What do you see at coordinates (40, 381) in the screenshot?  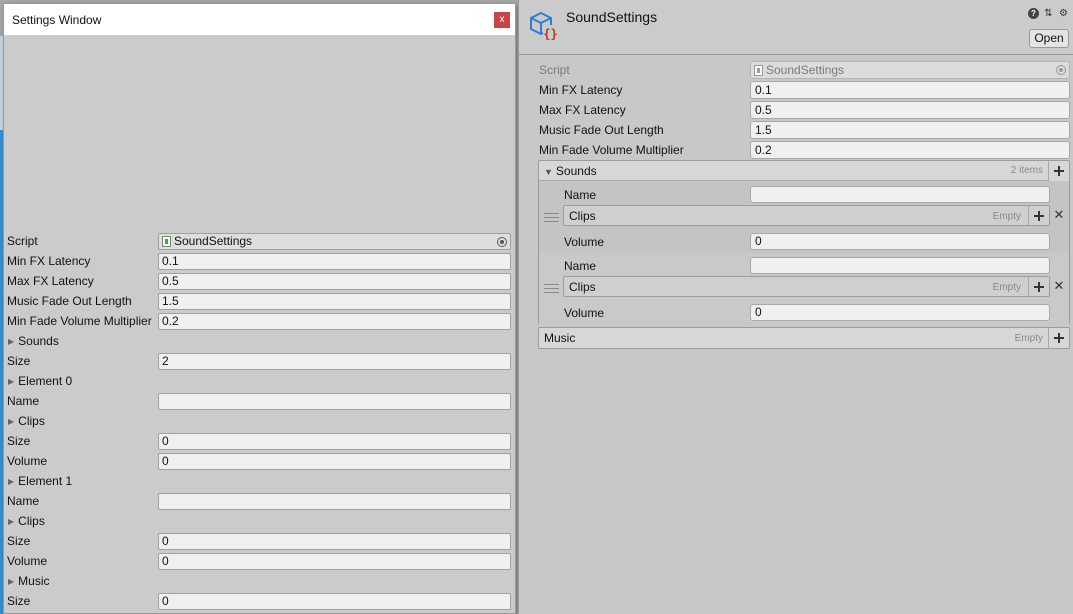 I see `foldout-toggle: ▶ Element 0` at bounding box center [40, 381].